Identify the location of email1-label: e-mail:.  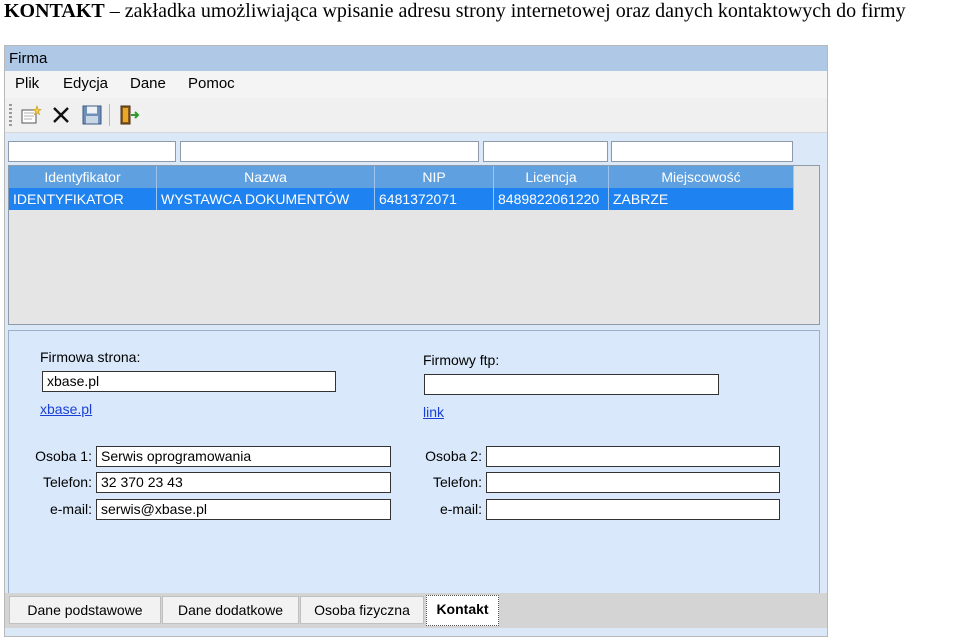
(70, 509).